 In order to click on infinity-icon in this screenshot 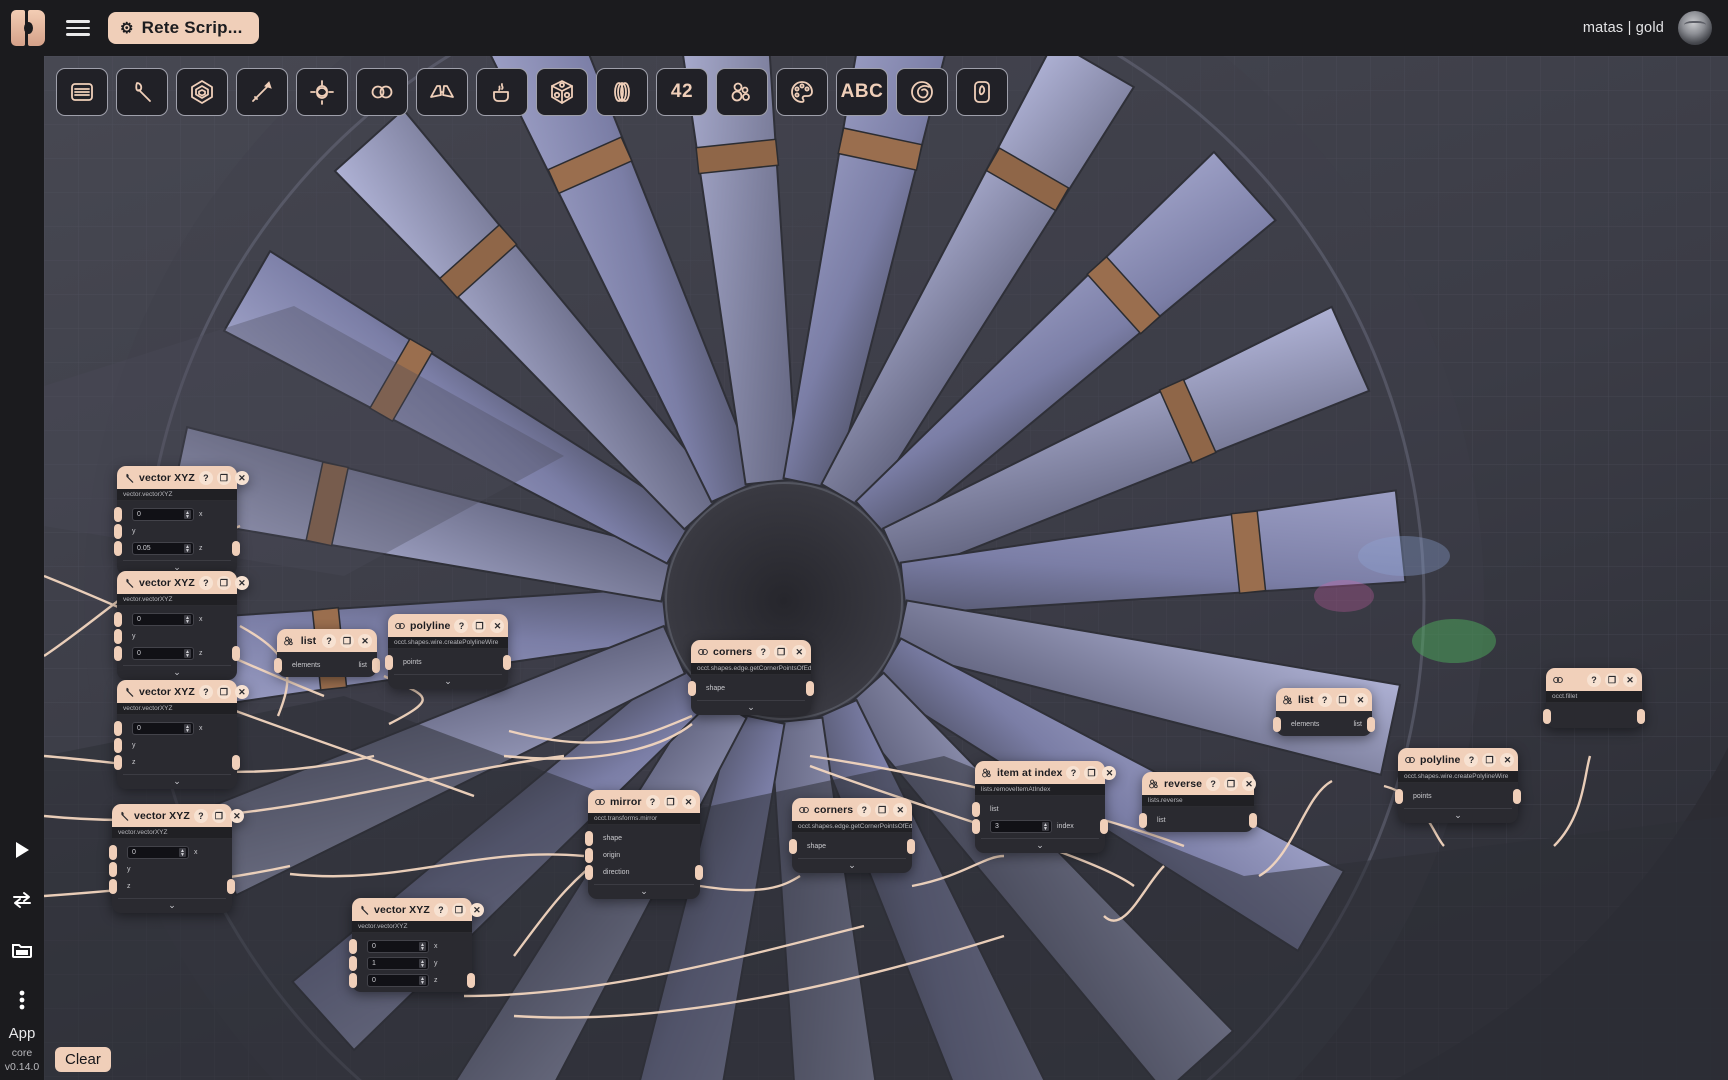, I will do `click(382, 92)`.